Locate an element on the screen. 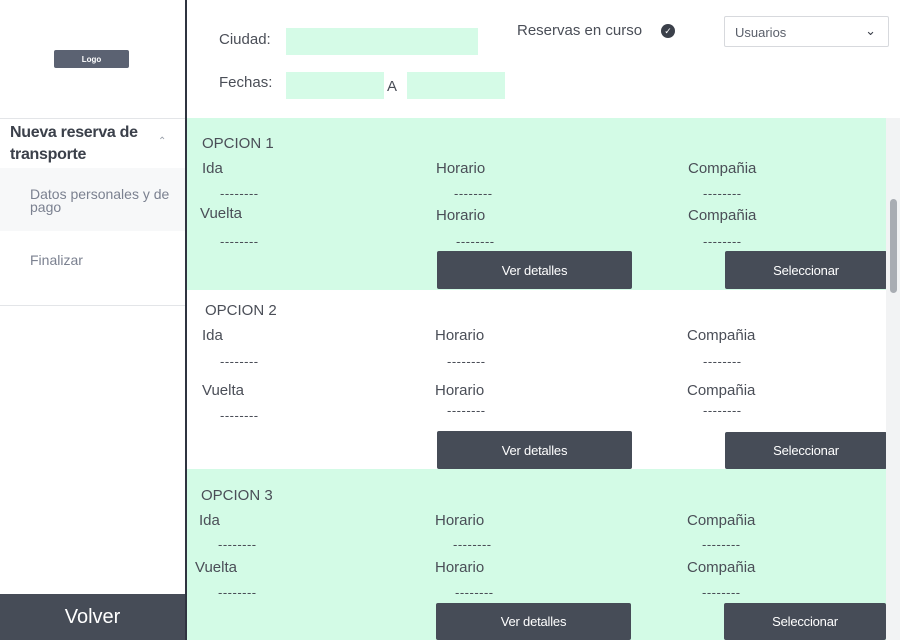 This screenshot has height=640, width=900. chevron-down-icon: ⌄ is located at coordinates (870, 30).